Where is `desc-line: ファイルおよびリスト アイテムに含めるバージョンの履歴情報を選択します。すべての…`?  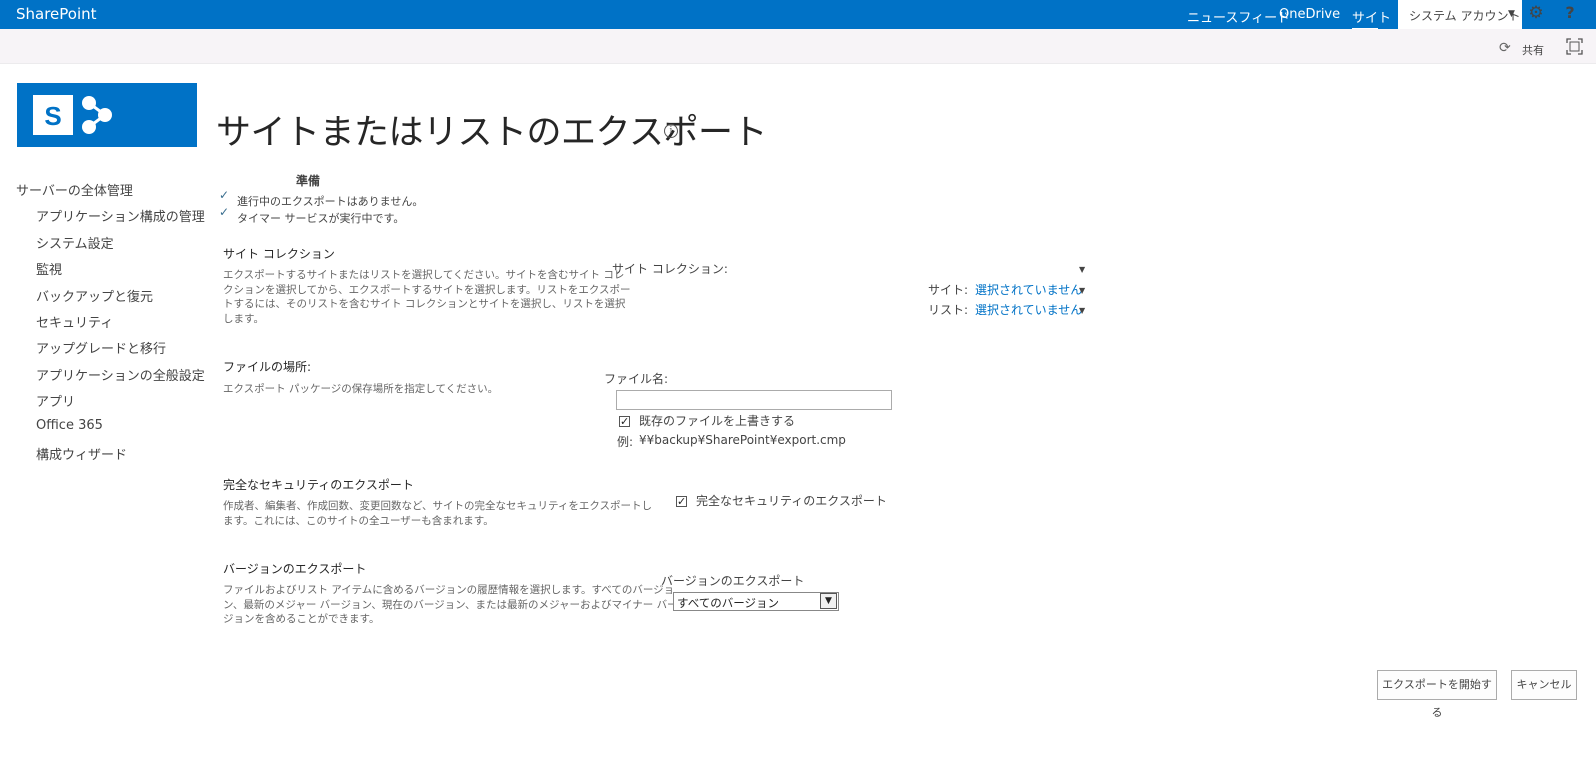
desc-line: ファイルおよびリスト アイテムに含めるバージョンの履歴情報を選択します。すべての… is located at coordinates (449, 590).